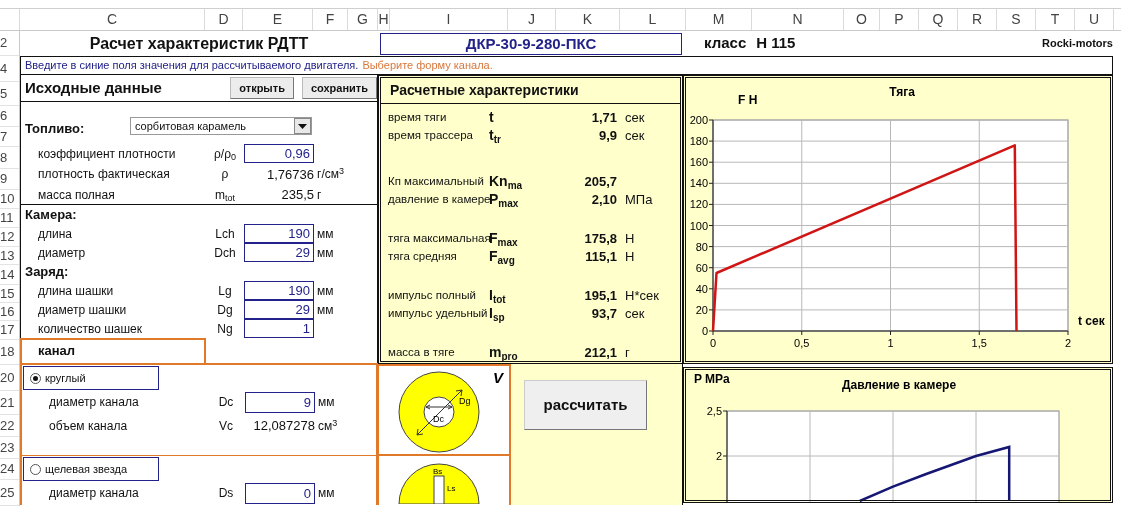 The width and height of the screenshot is (1121, 506). What do you see at coordinates (719, 19) in the screenshot?
I see `column-header: M` at bounding box center [719, 19].